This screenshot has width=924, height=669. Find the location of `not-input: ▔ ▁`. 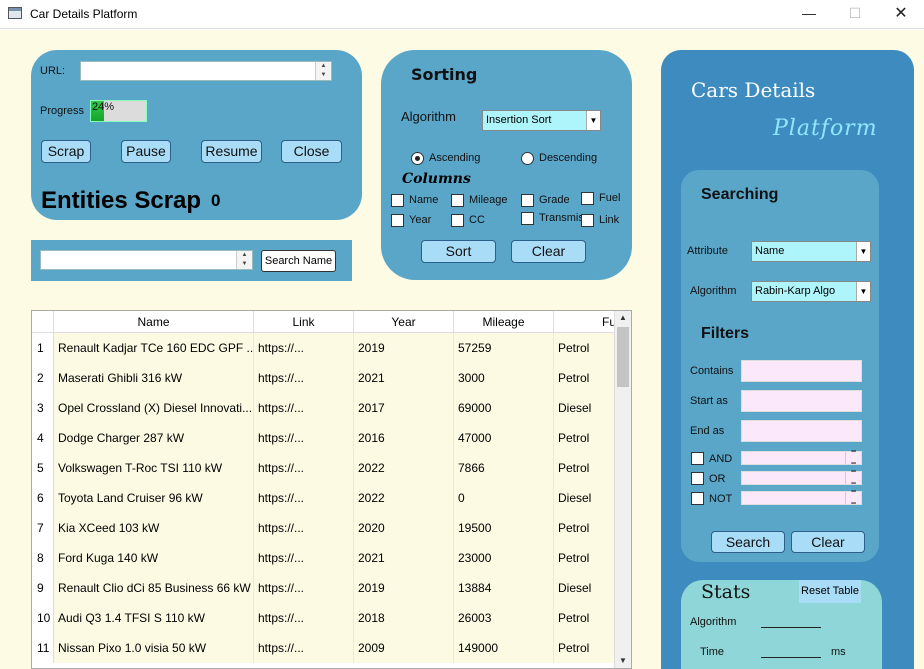

not-input: ▔ ▁ is located at coordinates (801, 498).